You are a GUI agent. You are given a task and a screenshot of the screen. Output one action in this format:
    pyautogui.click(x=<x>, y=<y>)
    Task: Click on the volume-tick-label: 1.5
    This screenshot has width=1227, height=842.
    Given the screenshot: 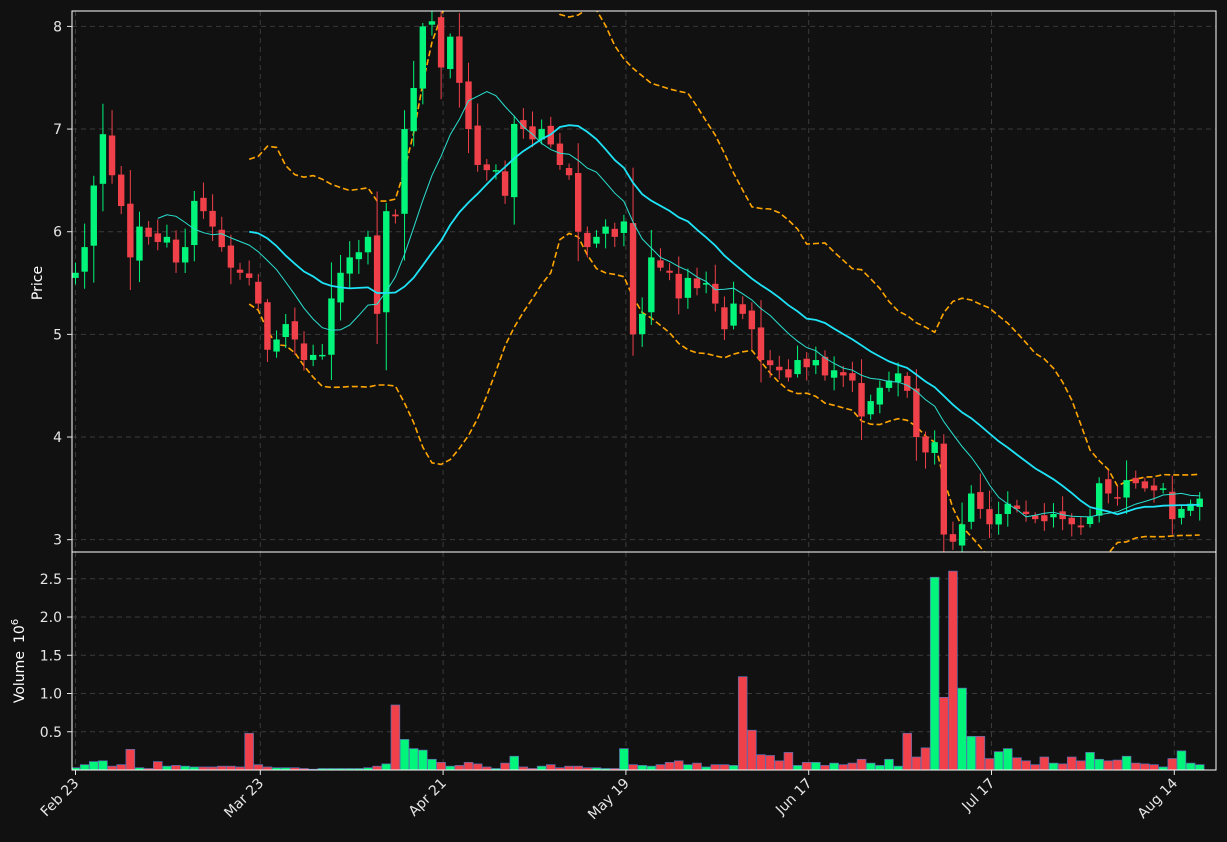 What is the action you would take?
    pyautogui.click(x=51, y=656)
    